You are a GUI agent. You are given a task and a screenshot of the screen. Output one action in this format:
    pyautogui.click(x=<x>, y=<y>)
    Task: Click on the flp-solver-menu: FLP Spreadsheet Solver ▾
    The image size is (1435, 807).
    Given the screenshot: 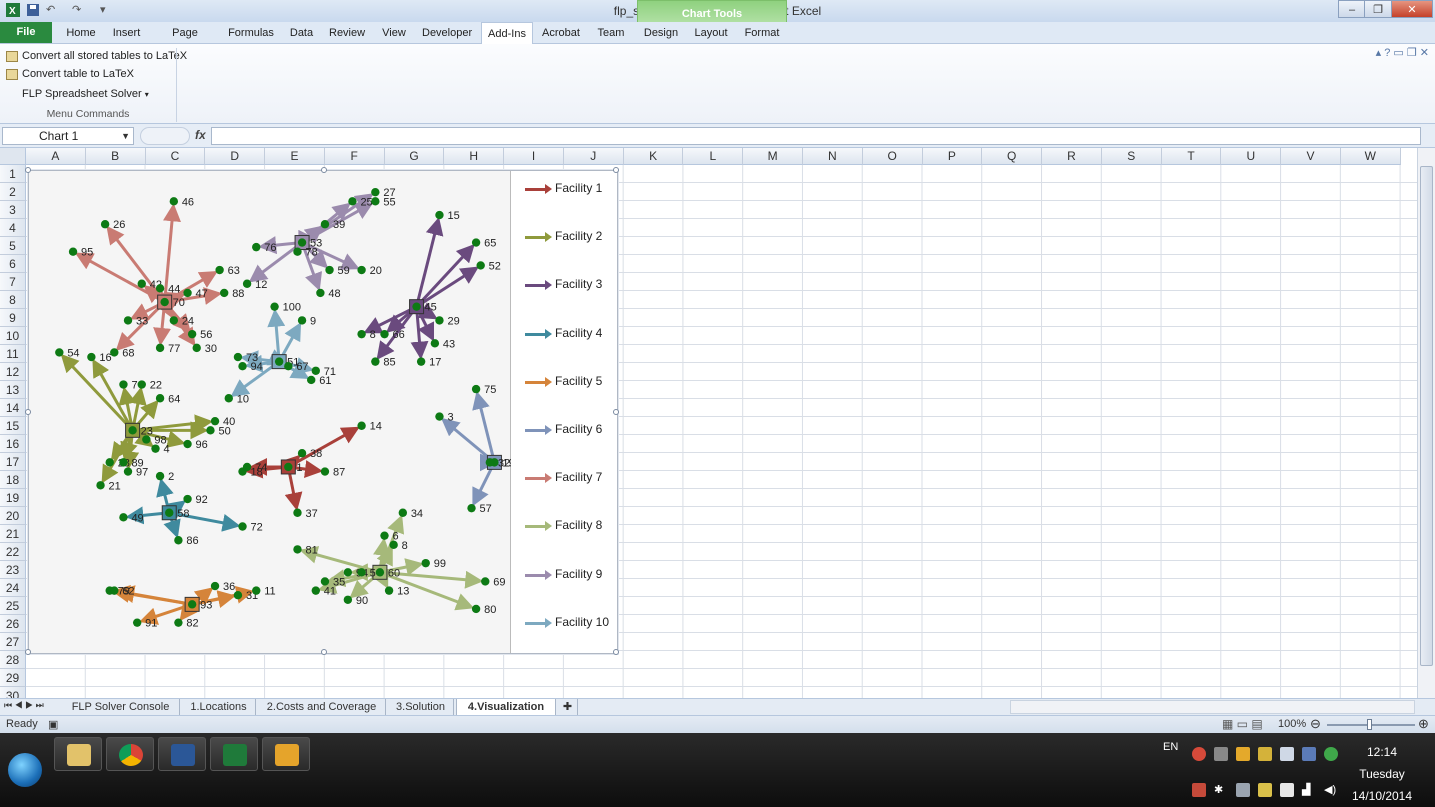 What is the action you would take?
    pyautogui.click(x=77, y=94)
    